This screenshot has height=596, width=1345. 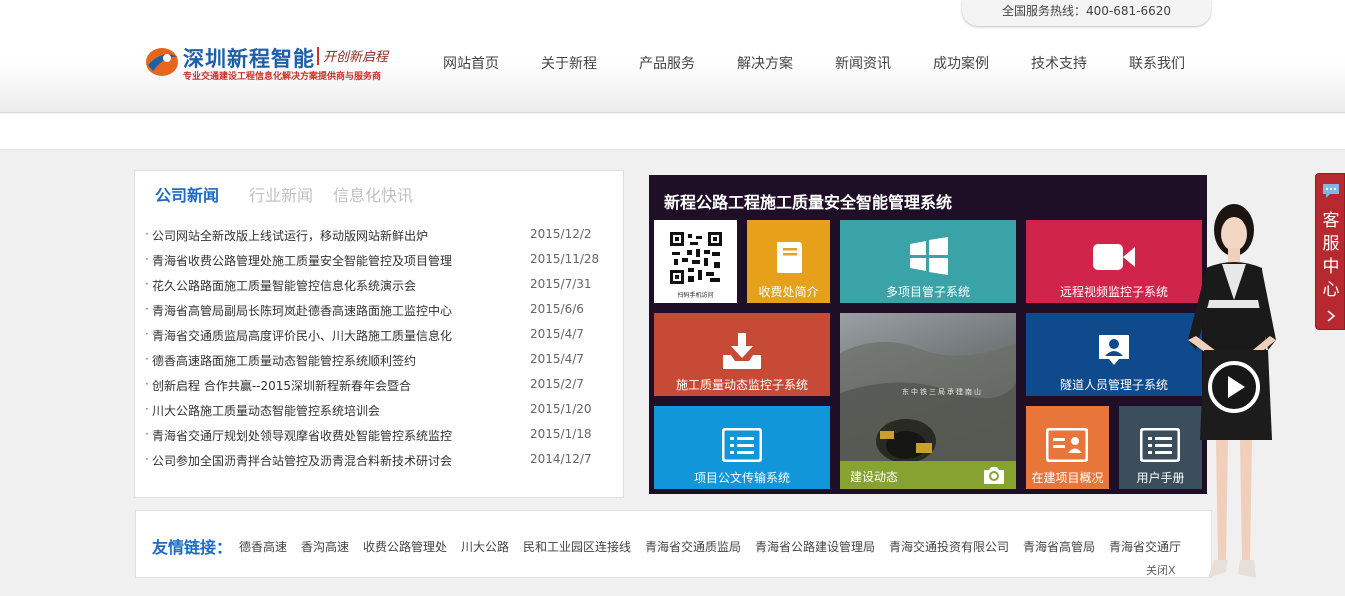 I want to click on list-item: · 川大公路施工质量动态智能管控系统培训会 2015/1/20, so click(x=375, y=411).